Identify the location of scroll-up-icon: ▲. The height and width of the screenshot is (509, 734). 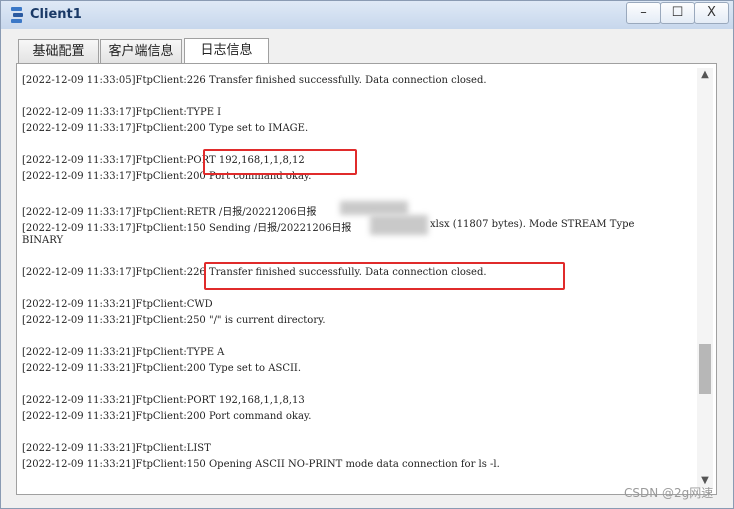
(705, 75).